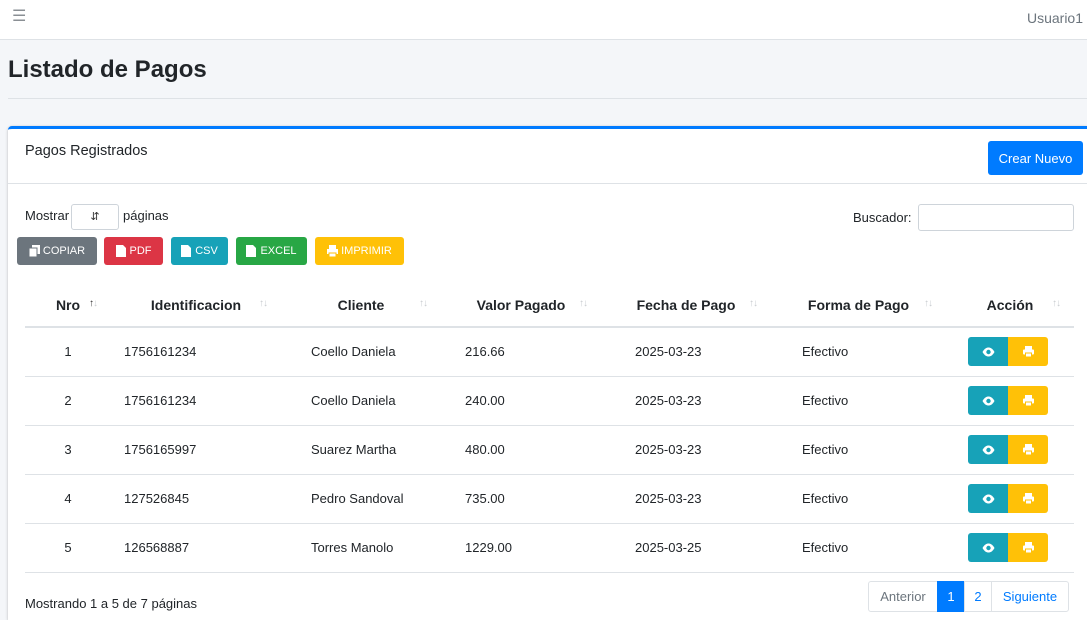 This screenshot has width=1087, height=620. I want to click on table-cell: 126568887, so click(196, 548).